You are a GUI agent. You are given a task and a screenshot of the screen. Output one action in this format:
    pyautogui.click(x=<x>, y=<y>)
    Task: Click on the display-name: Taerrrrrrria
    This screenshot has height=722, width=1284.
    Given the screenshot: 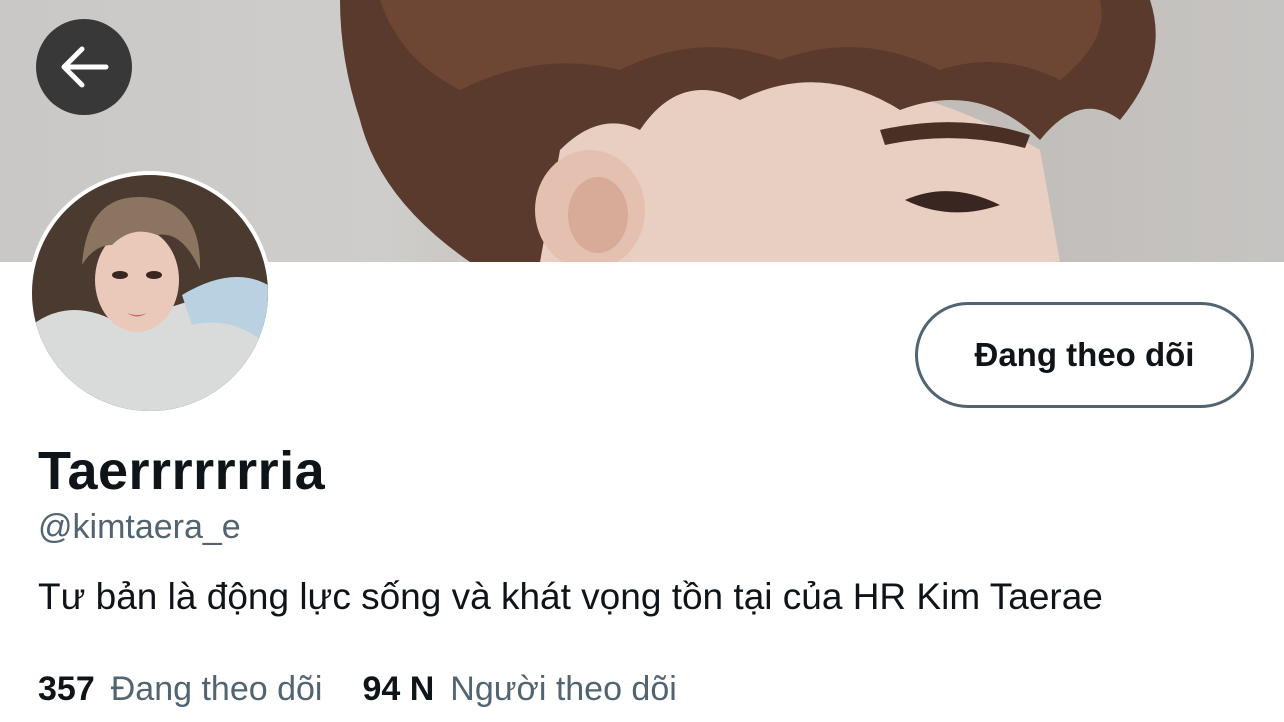 What is the action you would take?
    pyautogui.click(x=182, y=471)
    